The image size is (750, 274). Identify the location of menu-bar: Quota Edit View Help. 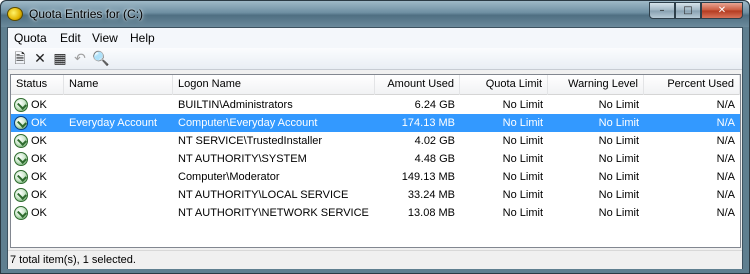
(375, 38).